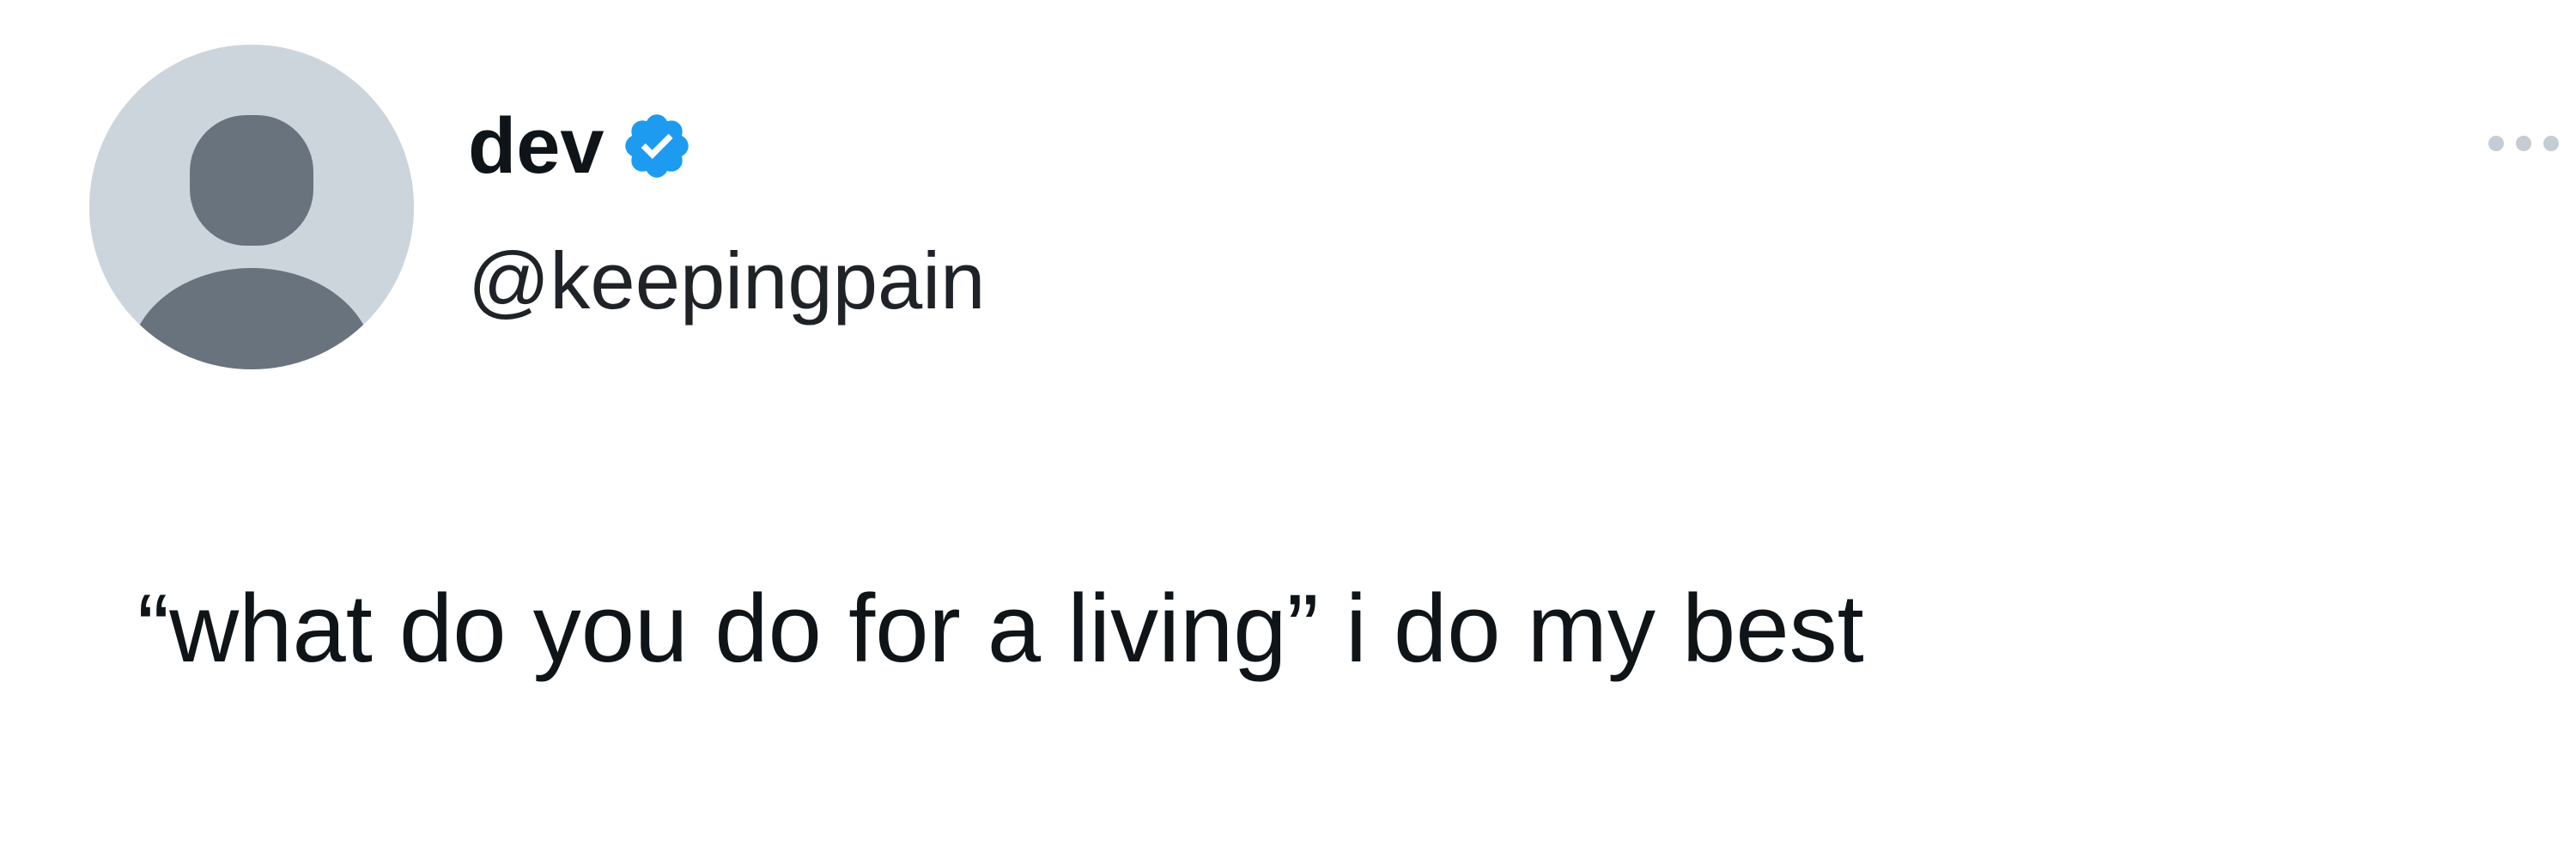 The image size is (2576, 859). I want to click on more-options-icon, so click(2531, 144).